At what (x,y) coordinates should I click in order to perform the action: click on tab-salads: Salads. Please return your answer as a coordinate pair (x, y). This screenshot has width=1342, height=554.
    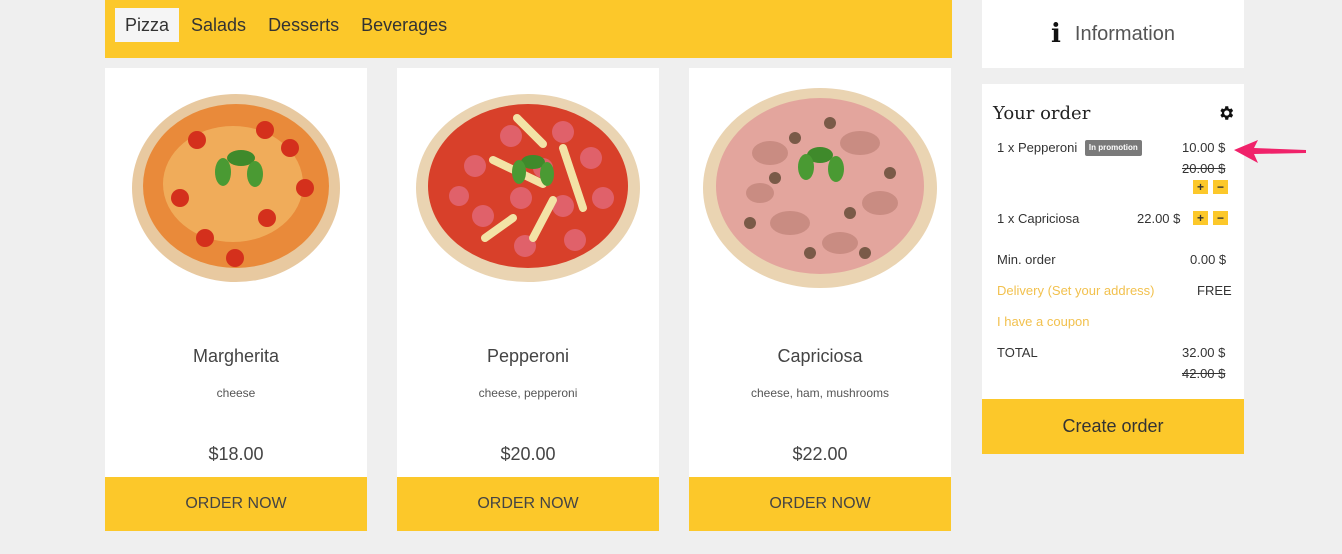
    Looking at the image, I should click on (218, 25).